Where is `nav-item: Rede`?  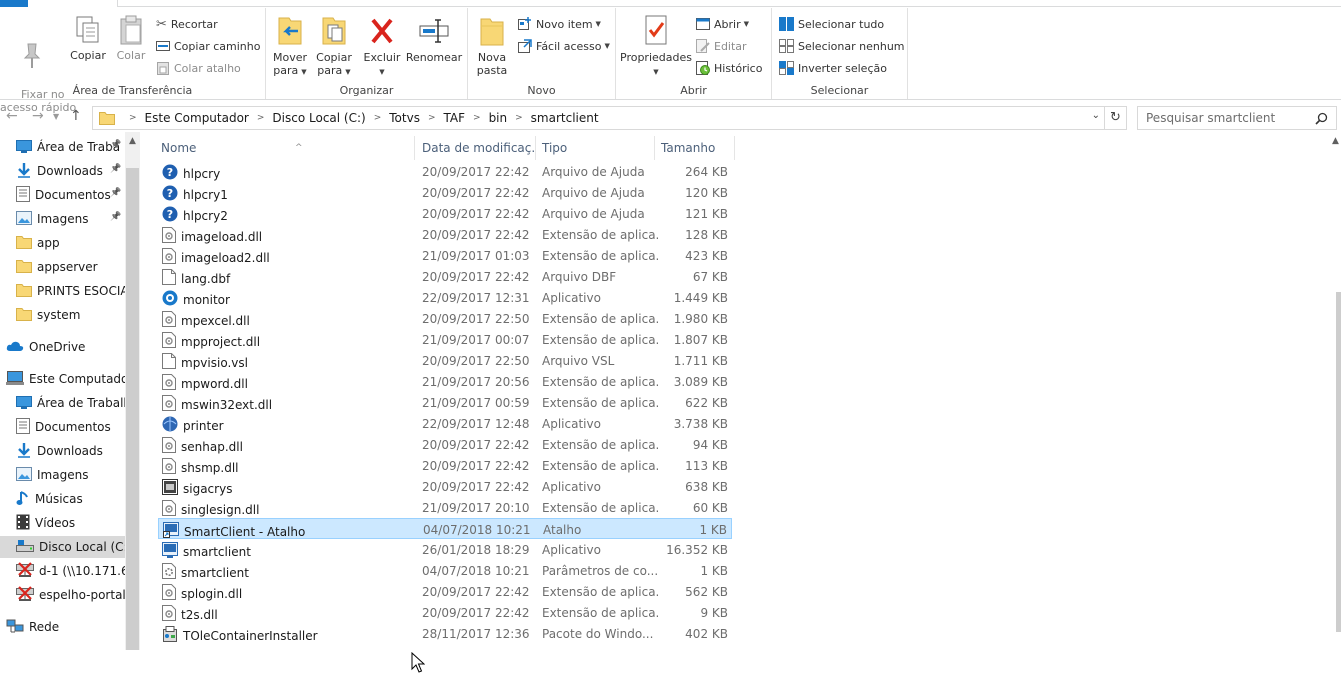
nav-item: Rede is located at coordinates (62, 627).